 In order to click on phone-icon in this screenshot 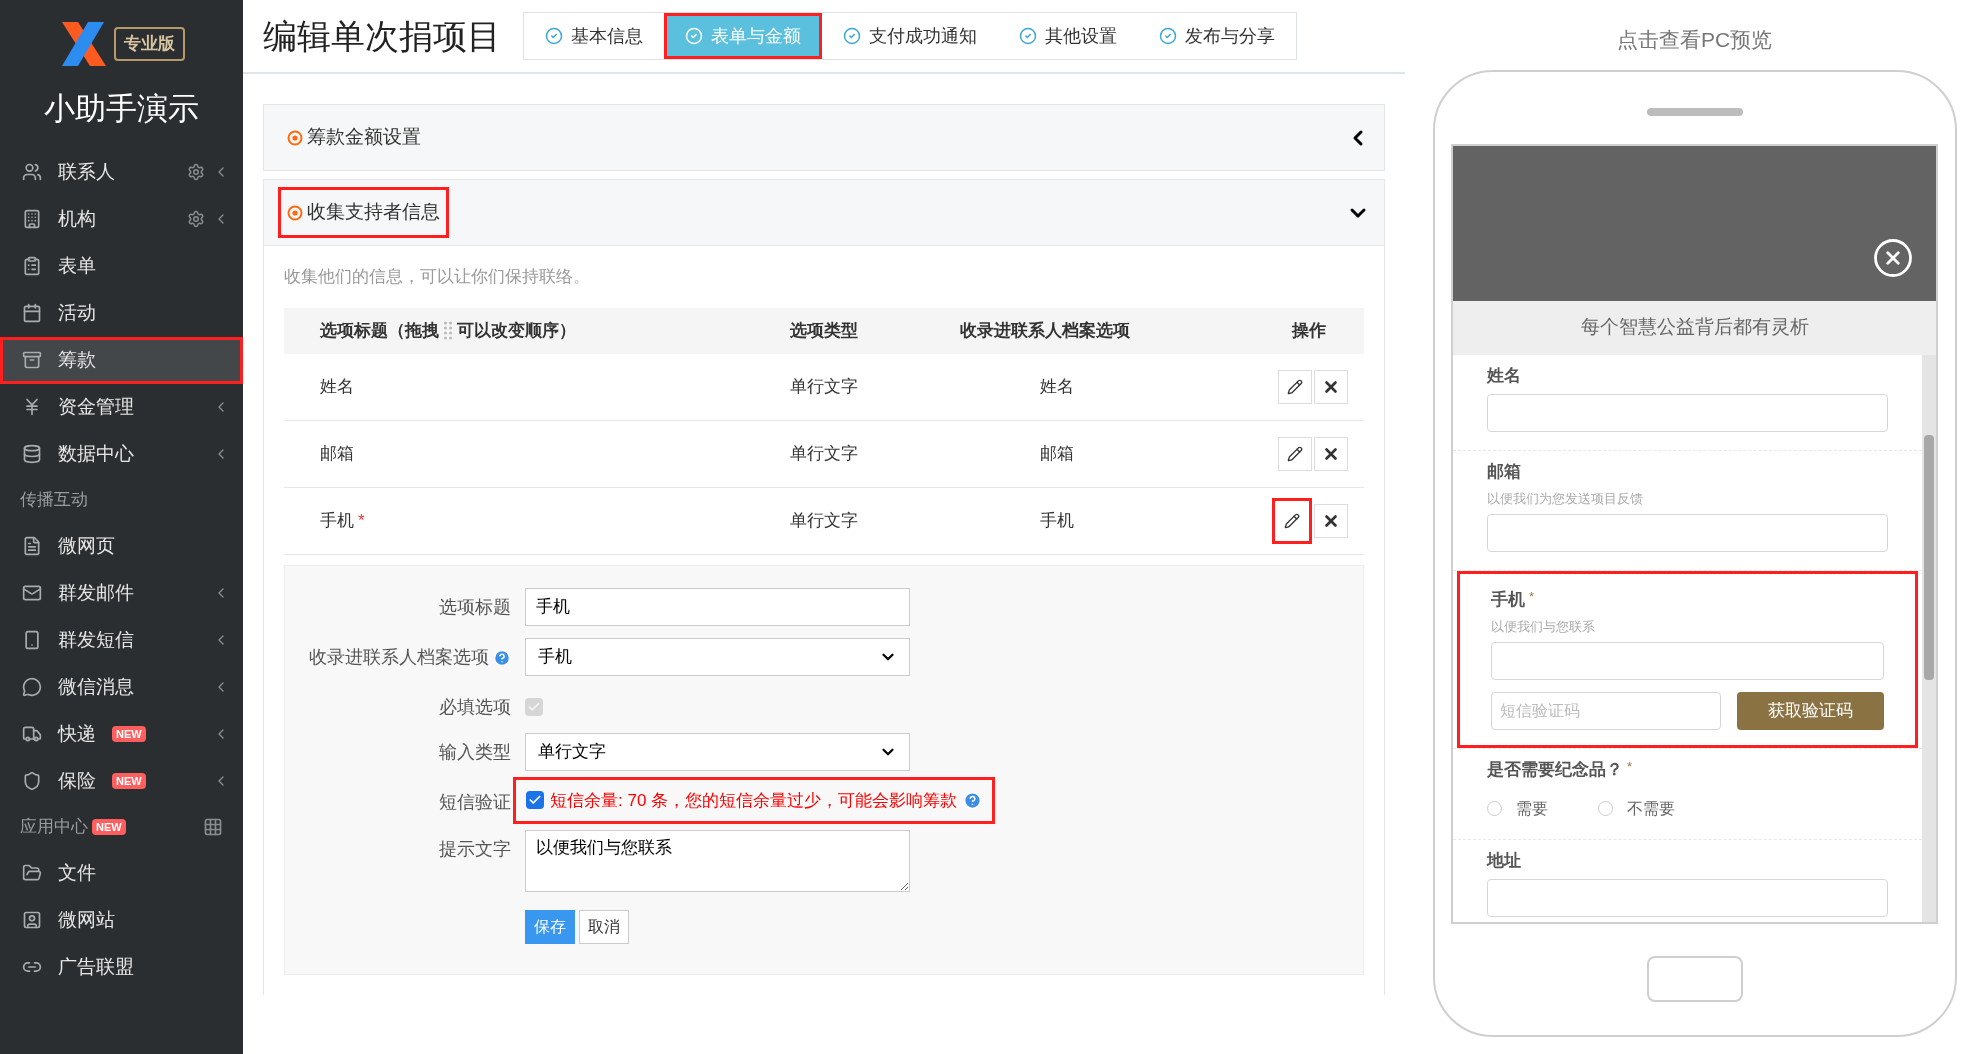, I will do `click(32, 640)`.